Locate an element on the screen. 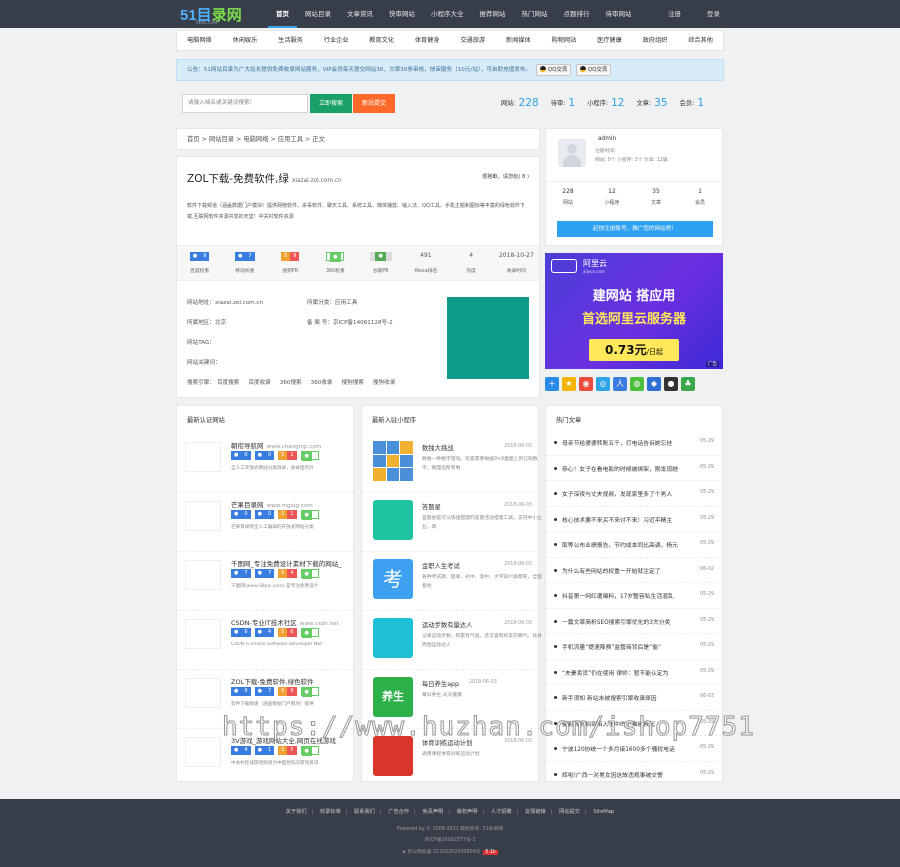 The height and width of the screenshot is (867, 900). list-item: 母亲节给婆婆转账五千，打电话告诉她忘挂 05-29 is located at coordinates (634, 443).